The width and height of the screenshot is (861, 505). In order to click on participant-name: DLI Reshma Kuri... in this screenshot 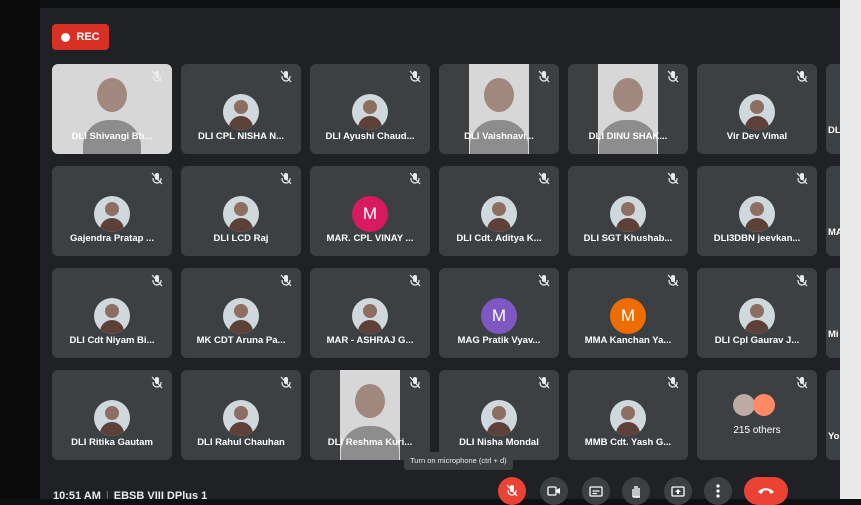, I will do `click(370, 442)`.